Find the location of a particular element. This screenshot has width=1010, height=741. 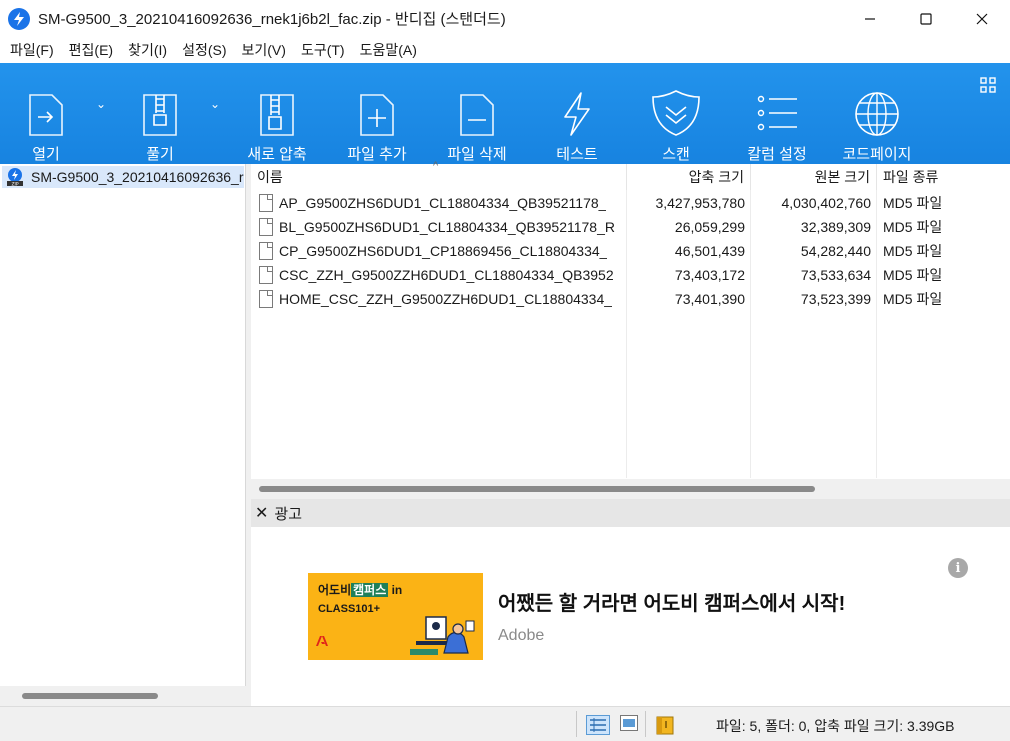

globe-icon is located at coordinates (877, 114).